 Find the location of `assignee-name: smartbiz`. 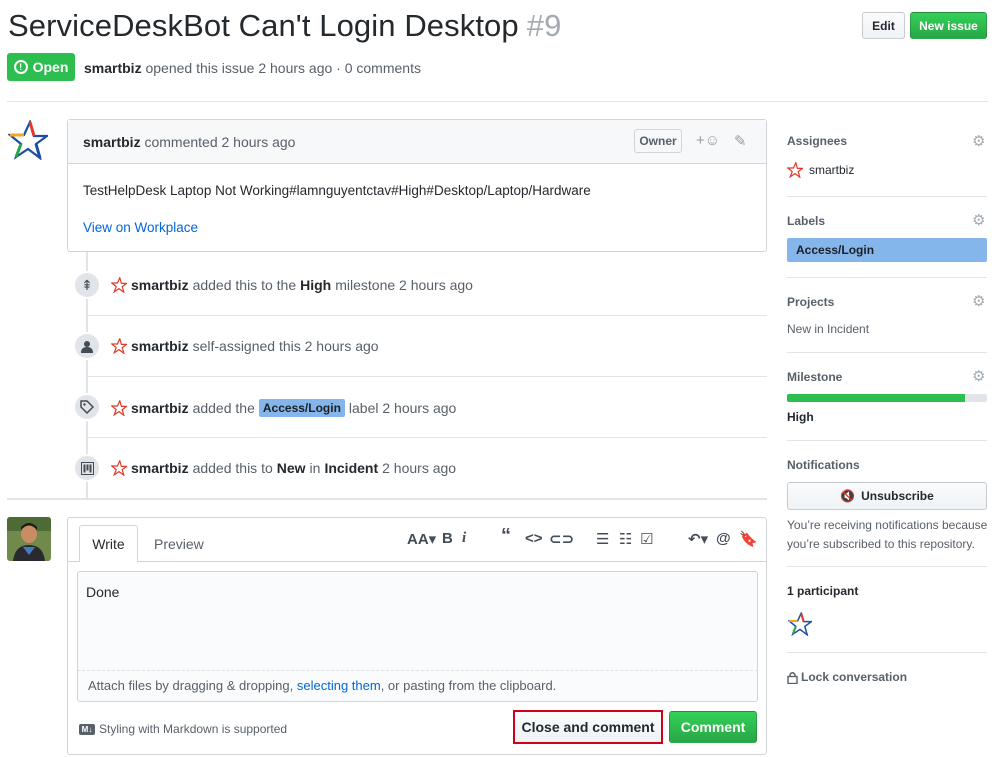

assignee-name: smartbiz is located at coordinates (832, 170).